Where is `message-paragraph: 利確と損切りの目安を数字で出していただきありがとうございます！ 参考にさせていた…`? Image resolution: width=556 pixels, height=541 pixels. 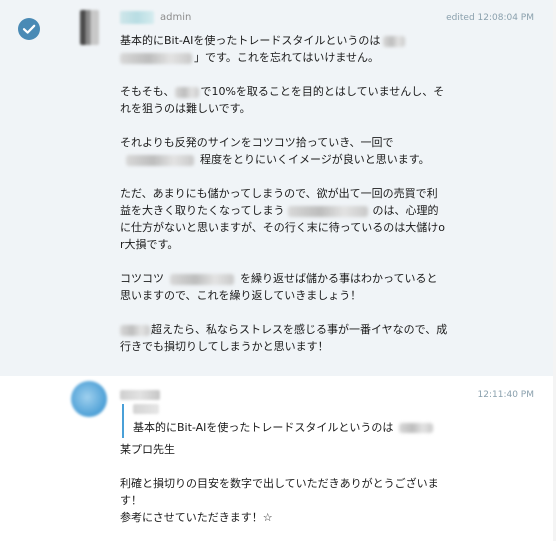
message-paragraph: 利確と損切りの目安を数字で出していただきありがとうございます！ 参考にさせていた… is located at coordinates (285, 500).